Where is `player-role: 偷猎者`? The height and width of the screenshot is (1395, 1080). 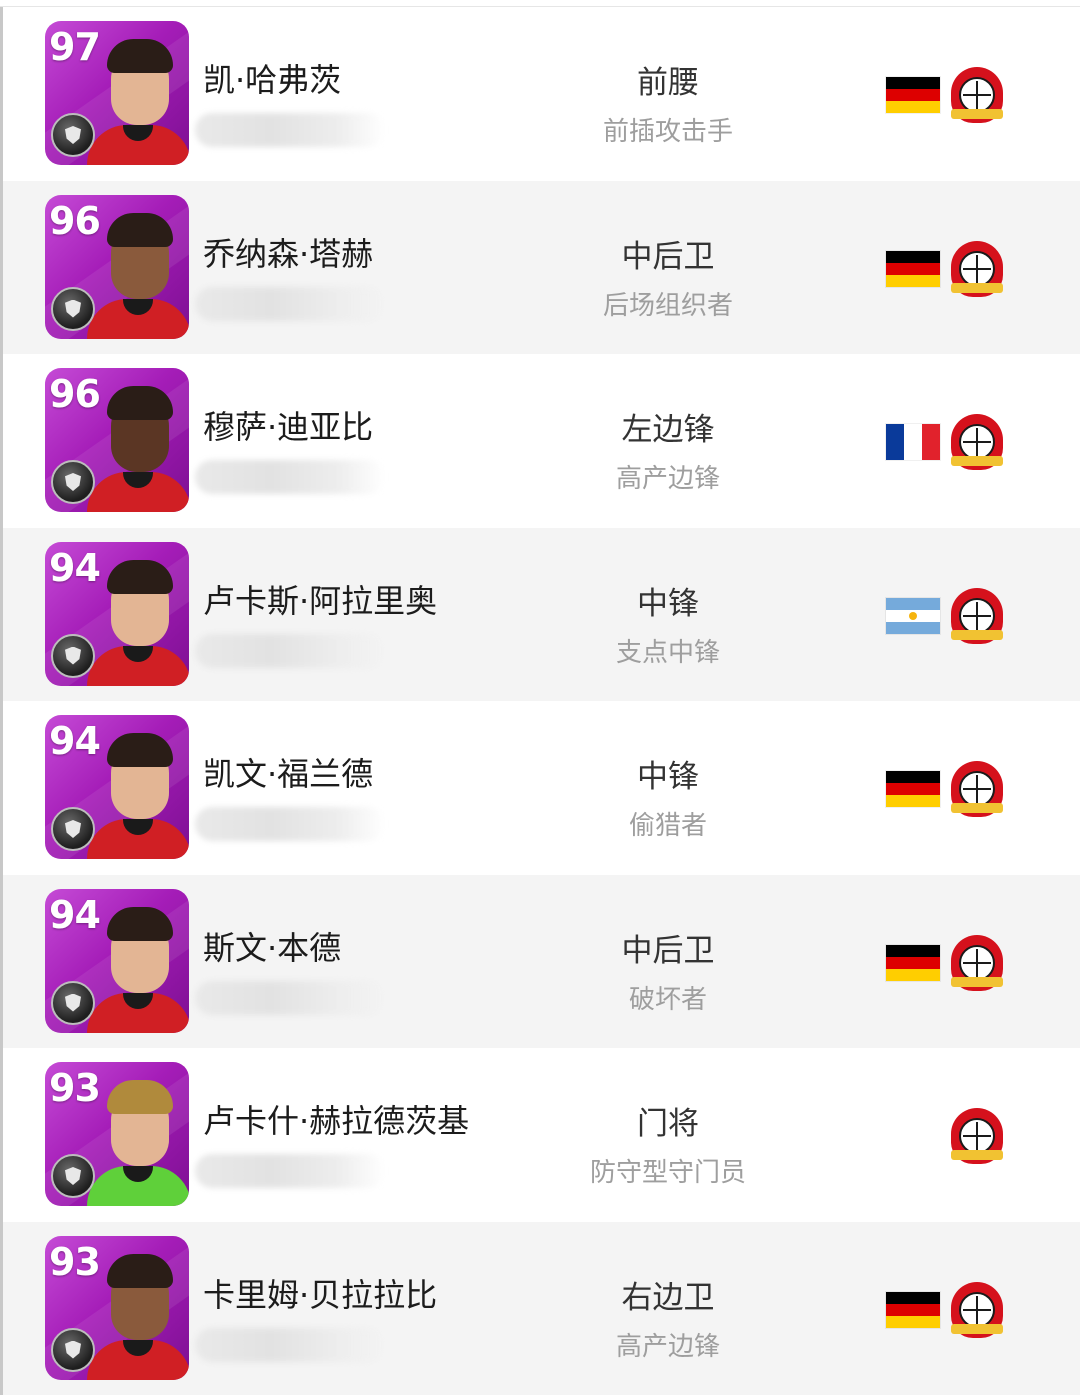
player-role: 偷猎者 is located at coordinates (668, 823).